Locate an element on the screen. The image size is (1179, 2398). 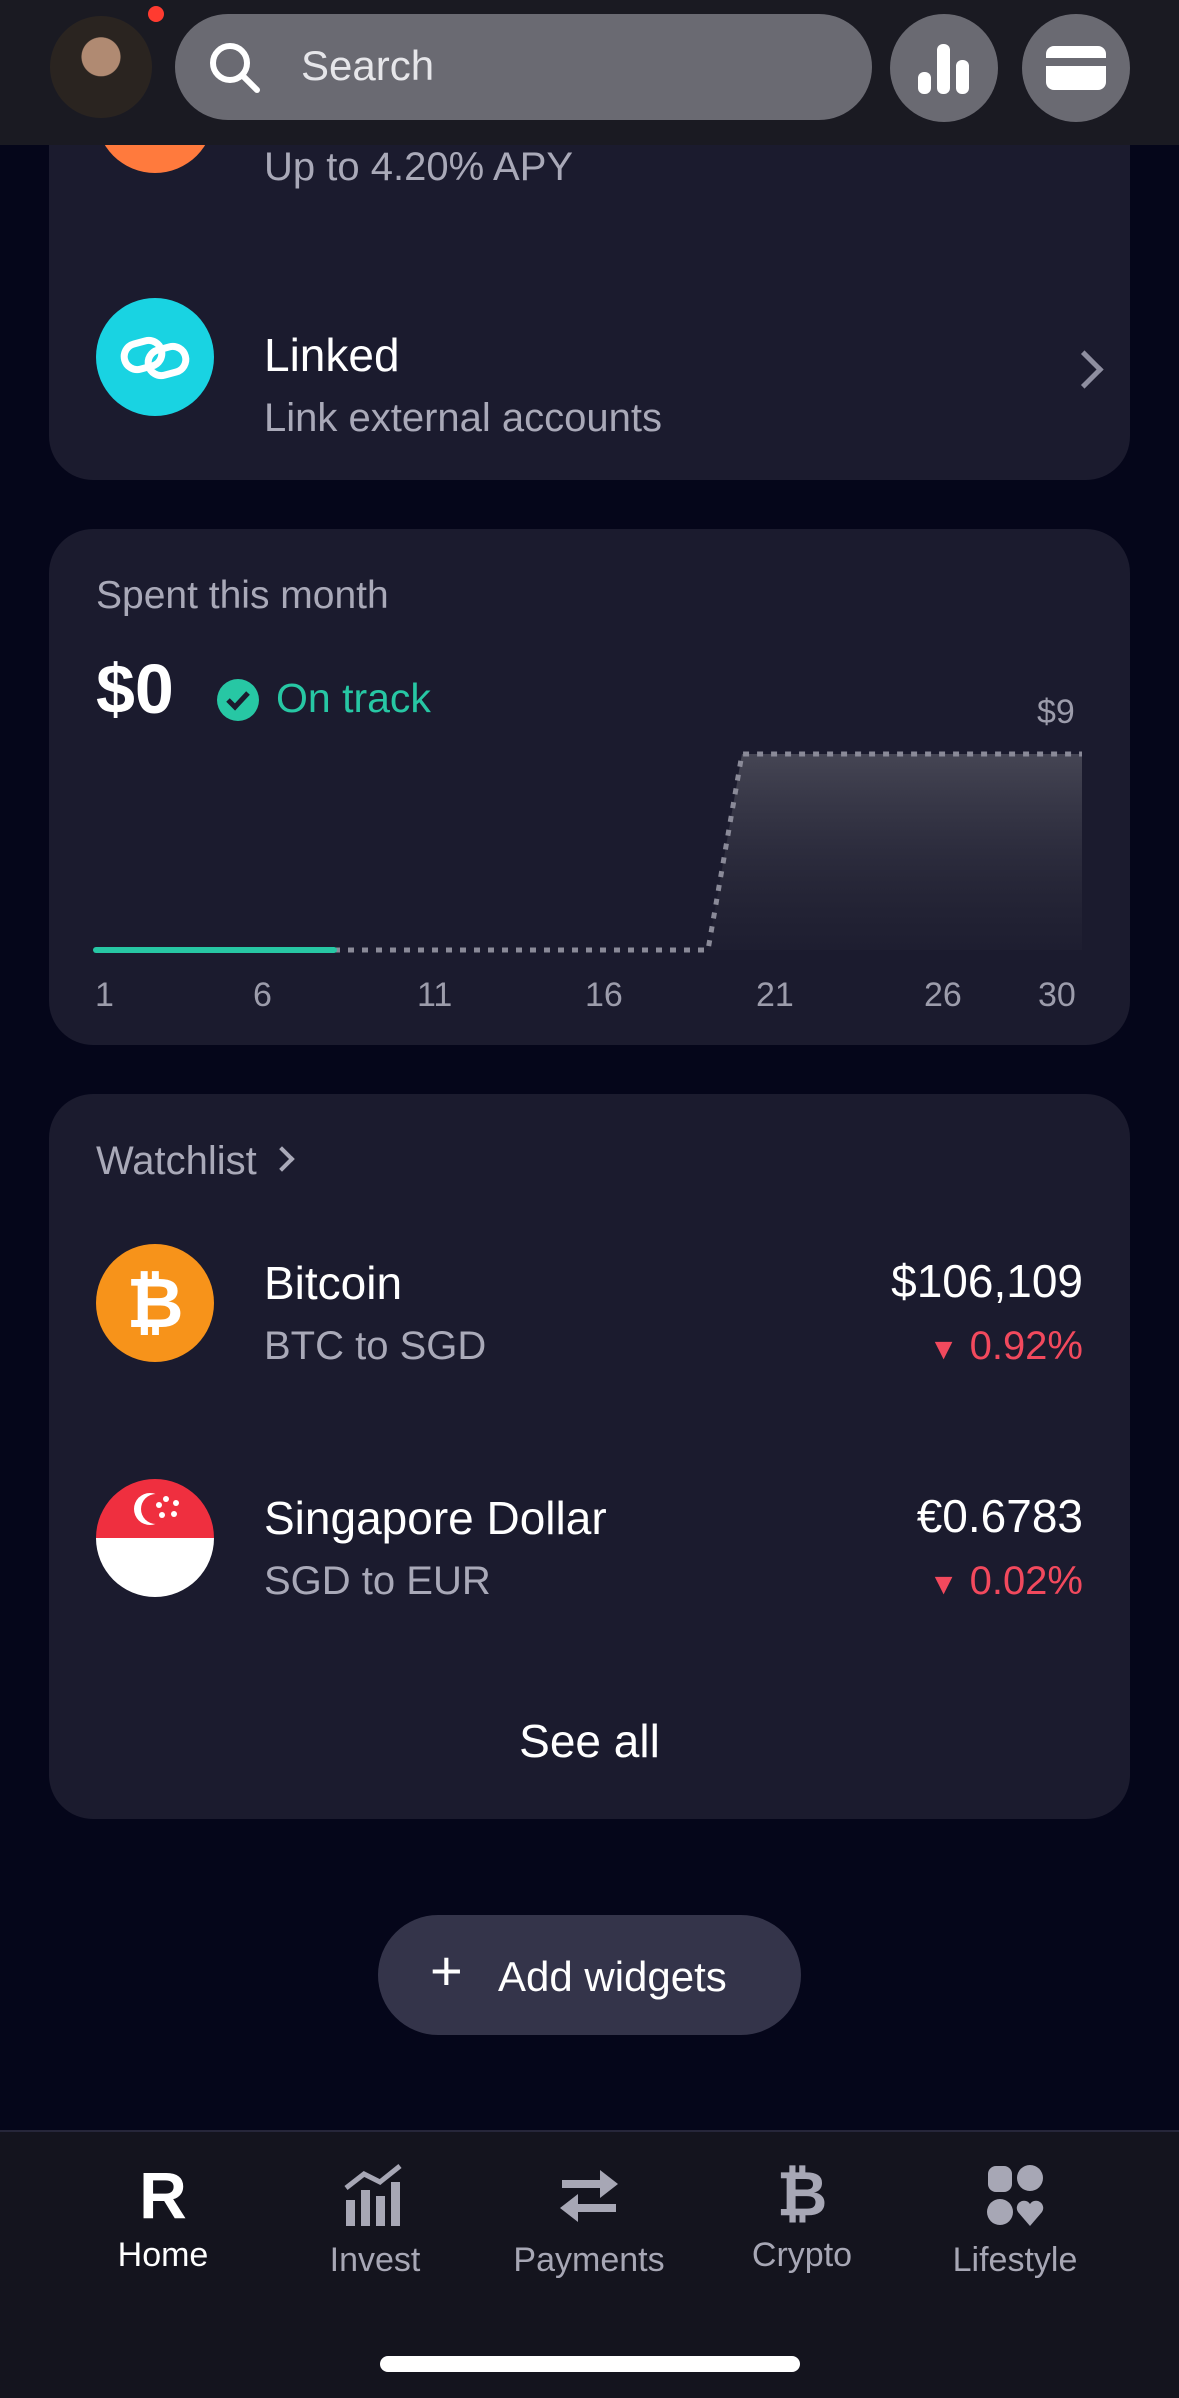
x-tick-21: 21 is located at coordinates (775, 995).